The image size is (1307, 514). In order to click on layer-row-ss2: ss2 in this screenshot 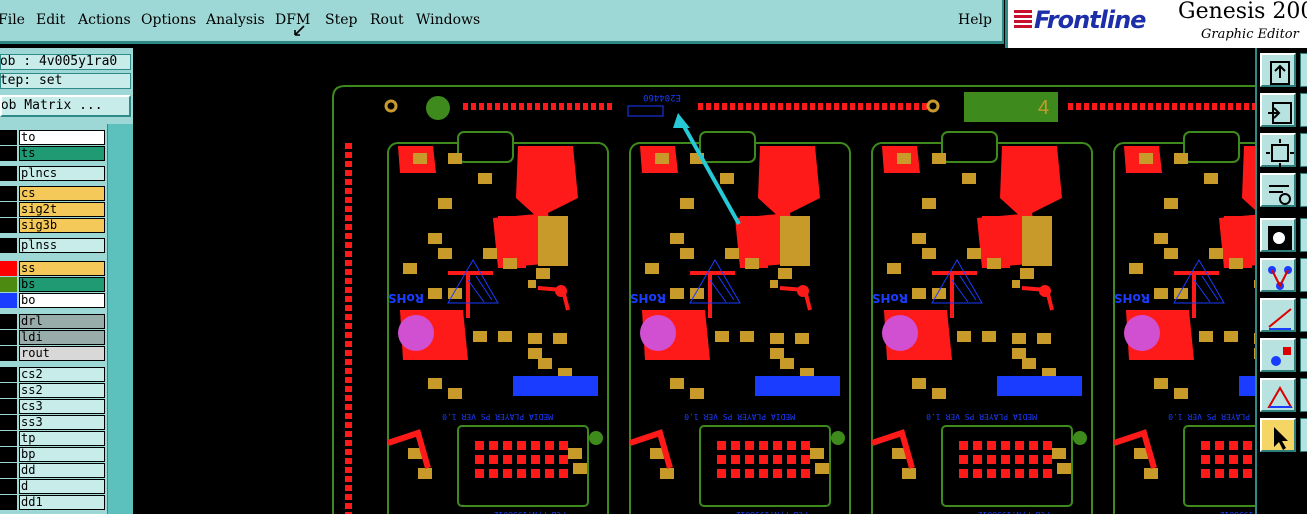, I will do `click(52, 390)`.